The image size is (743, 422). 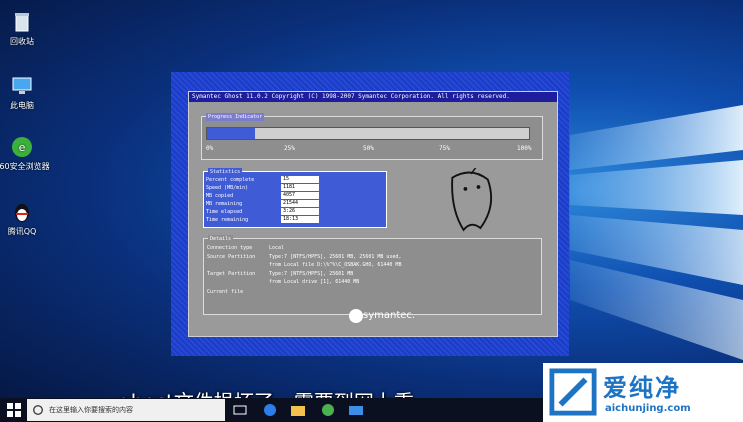 I want to click on brand-url: aichunjing.com, so click(x=648, y=408).